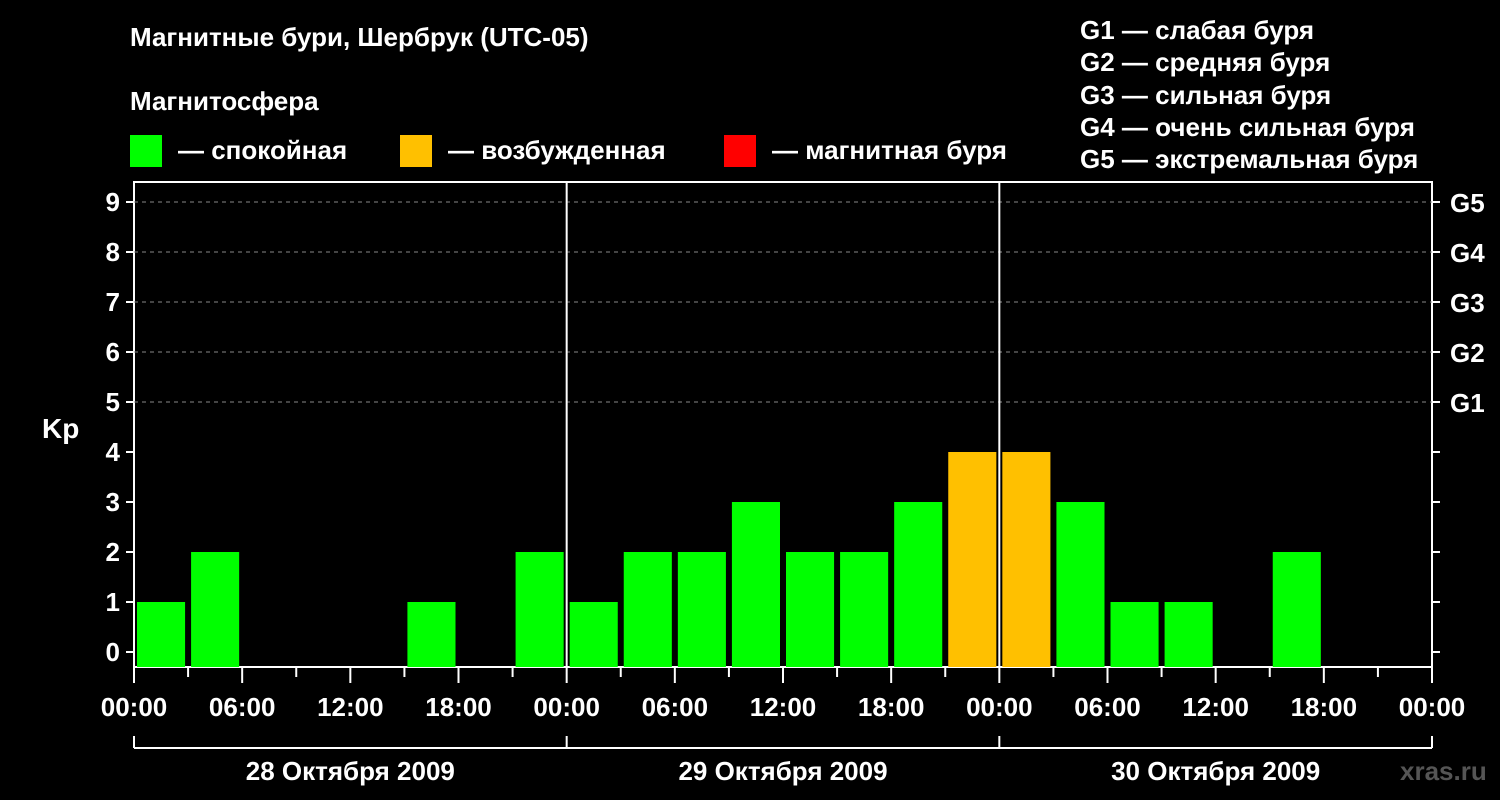 The height and width of the screenshot is (800, 1500). I want to click on day-label: 30 Октября 2009, so click(1215, 771).